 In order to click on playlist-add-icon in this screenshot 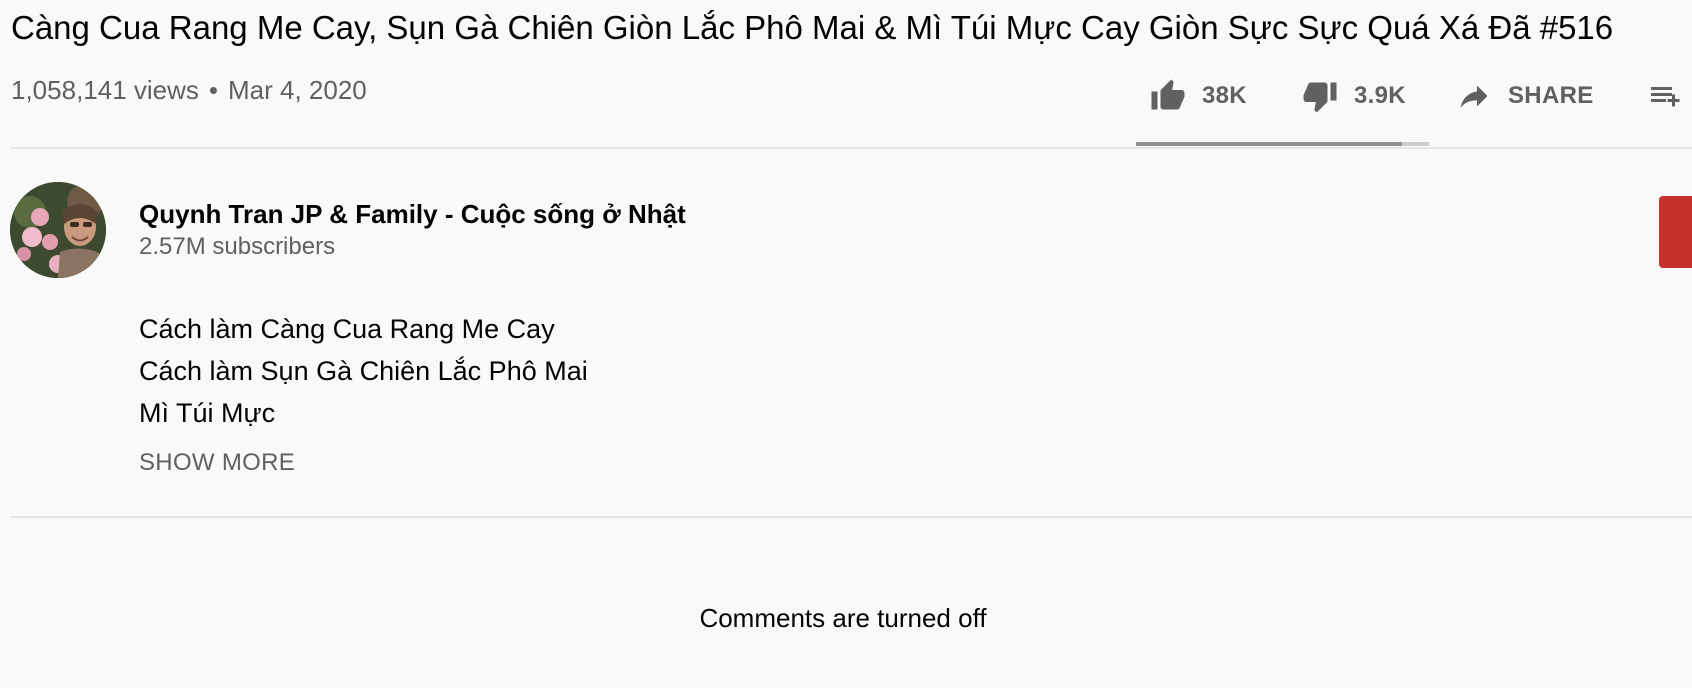, I will do `click(1665, 97)`.